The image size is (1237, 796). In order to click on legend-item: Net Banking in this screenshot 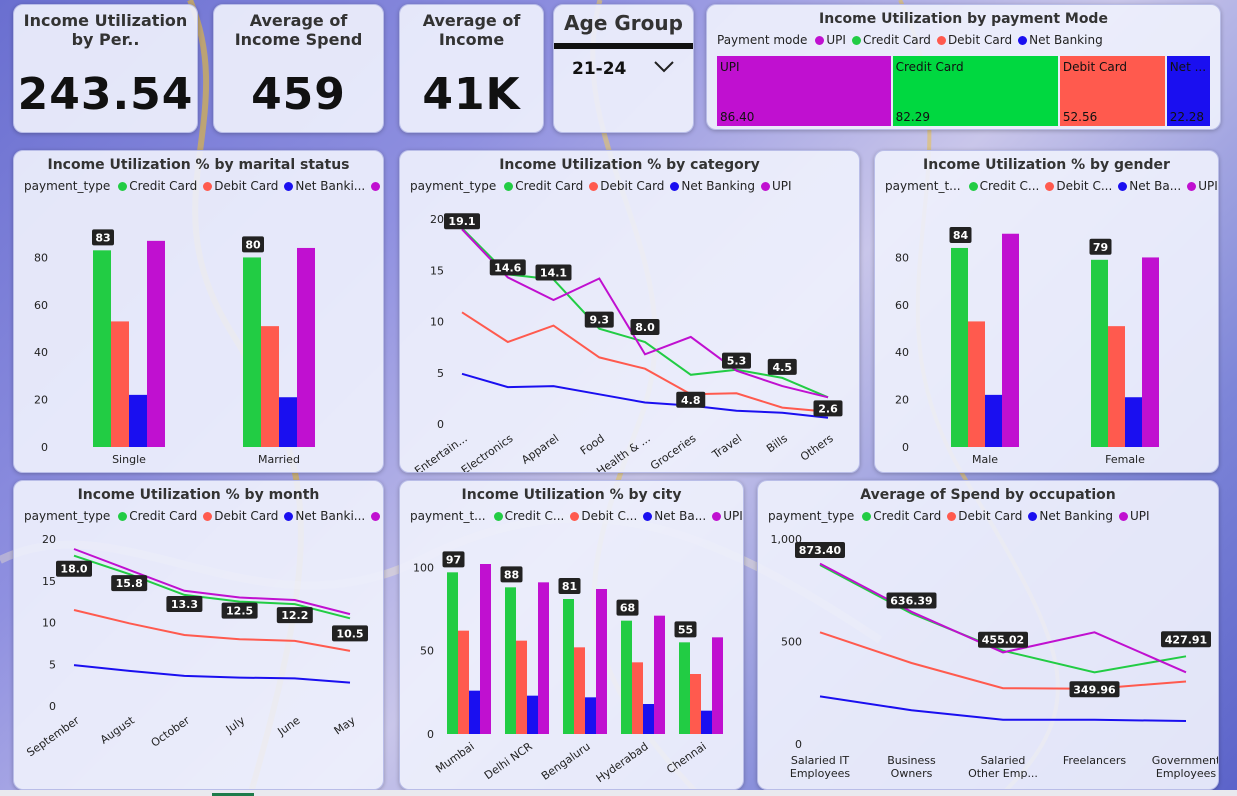, I will do `click(1060, 40)`.